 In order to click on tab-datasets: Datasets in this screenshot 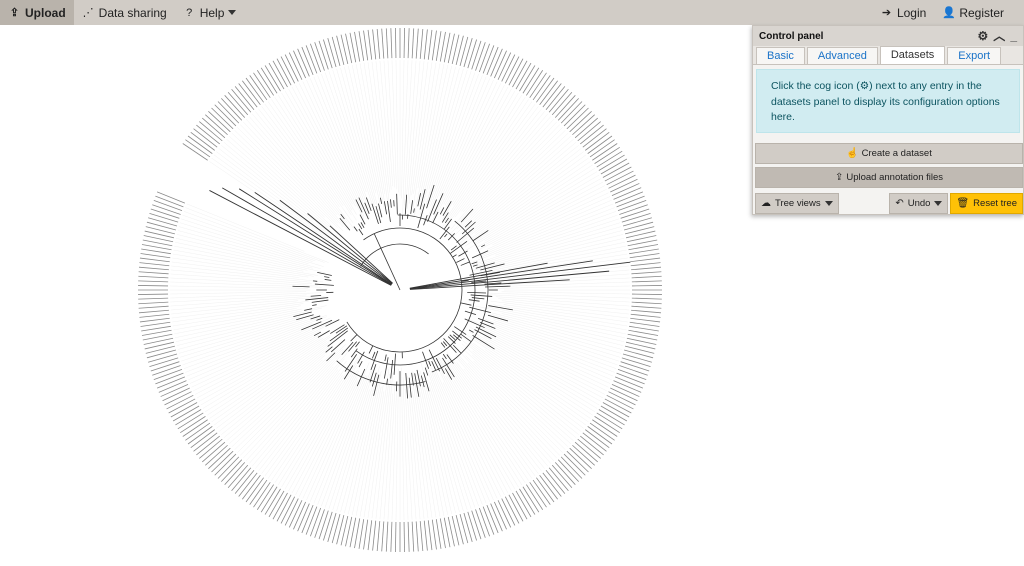, I will do `click(912, 55)`.